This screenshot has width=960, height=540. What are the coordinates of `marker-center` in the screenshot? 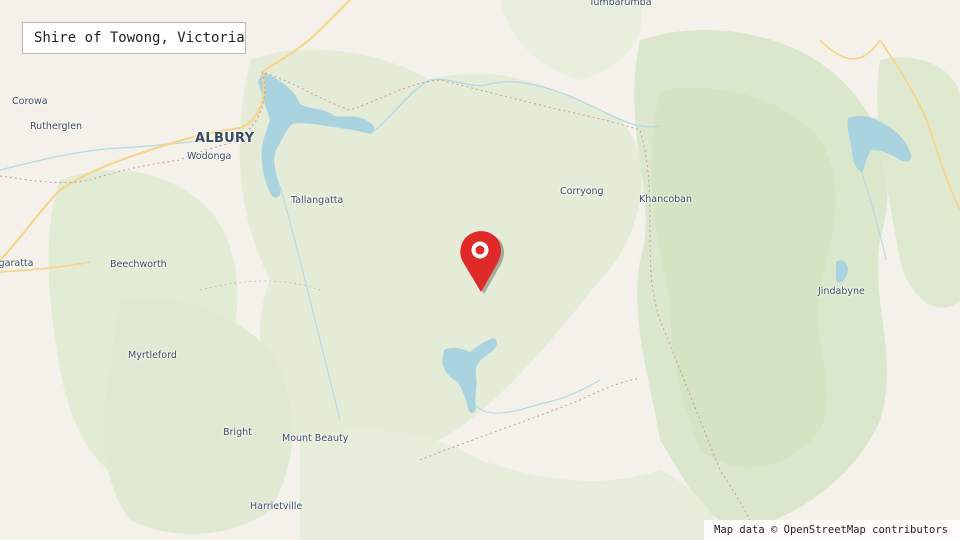 It's located at (480, 250).